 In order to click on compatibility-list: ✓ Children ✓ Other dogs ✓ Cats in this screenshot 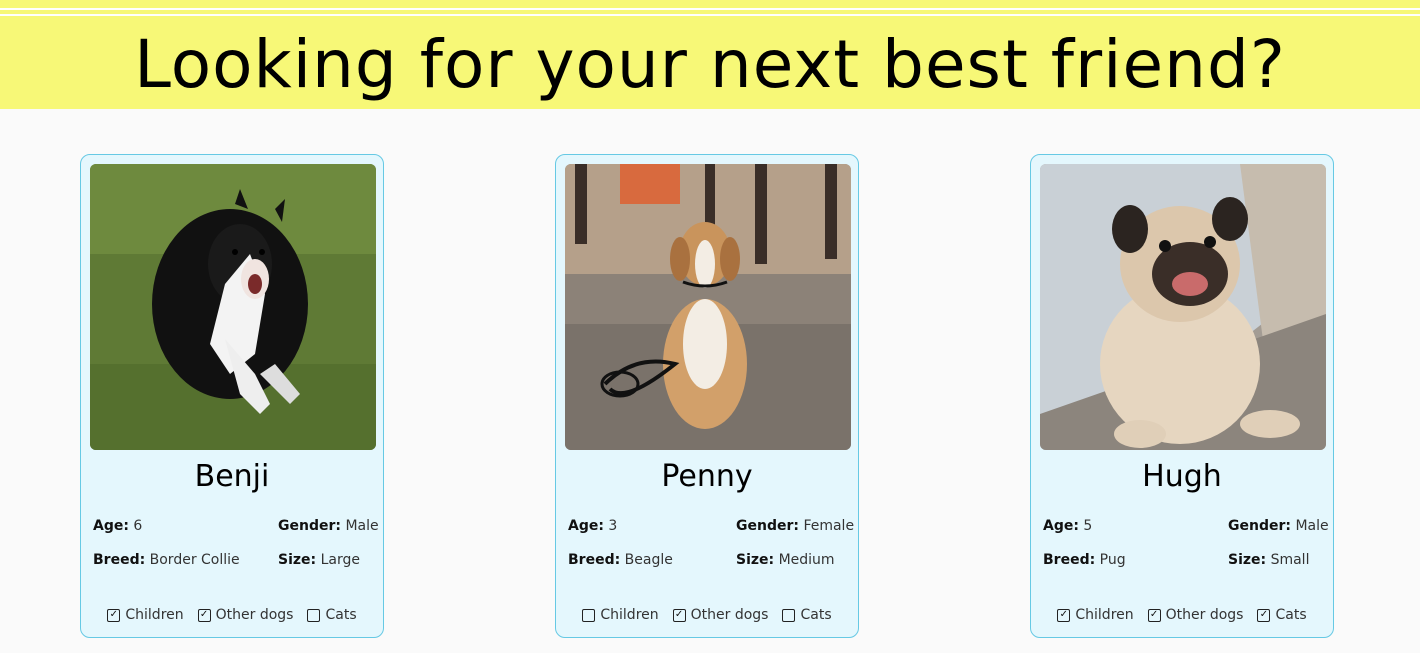, I will do `click(1182, 615)`.